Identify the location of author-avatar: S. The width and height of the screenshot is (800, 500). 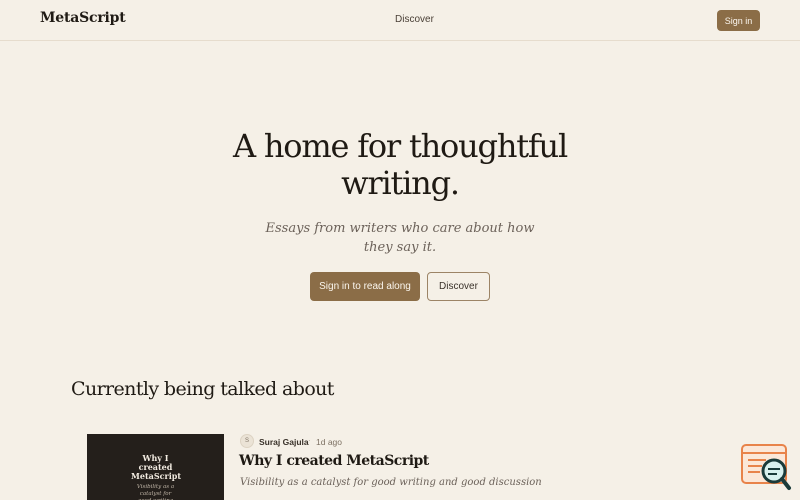
(247, 441).